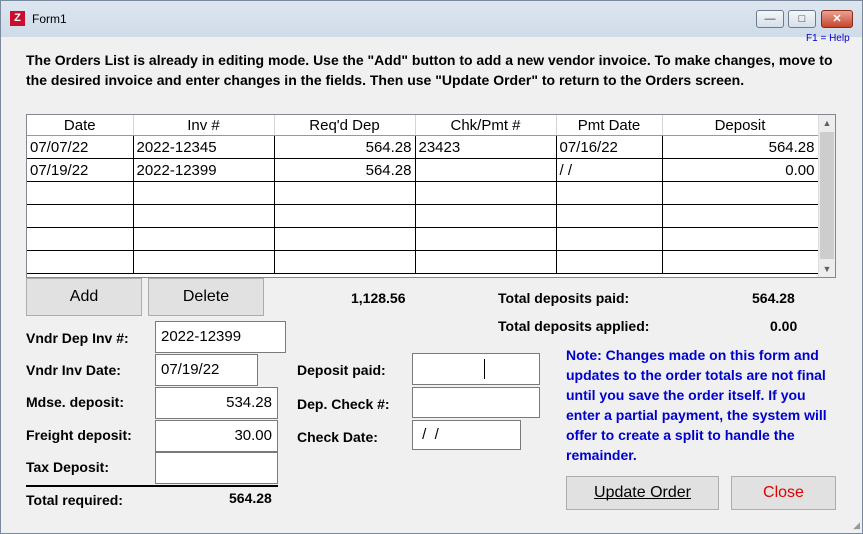 The image size is (863, 534). What do you see at coordinates (345, 125) in the screenshot?
I see `column-header: Req'd Dep` at bounding box center [345, 125].